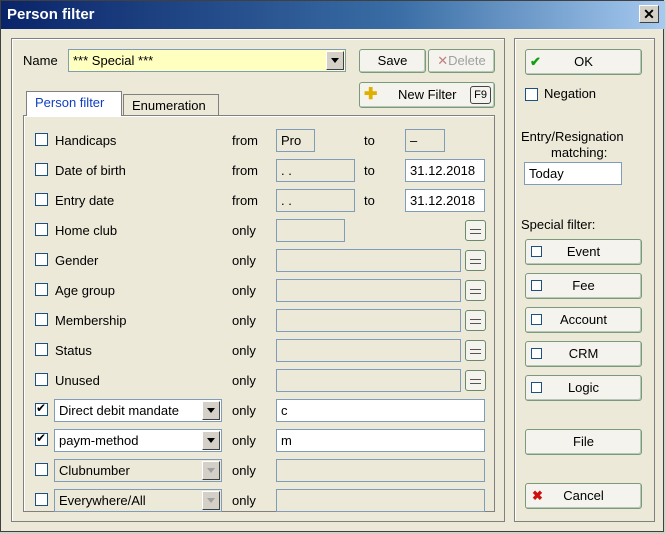  Describe the element at coordinates (583, 496) in the screenshot. I see `cancel-button: ✖ Cancel` at that location.